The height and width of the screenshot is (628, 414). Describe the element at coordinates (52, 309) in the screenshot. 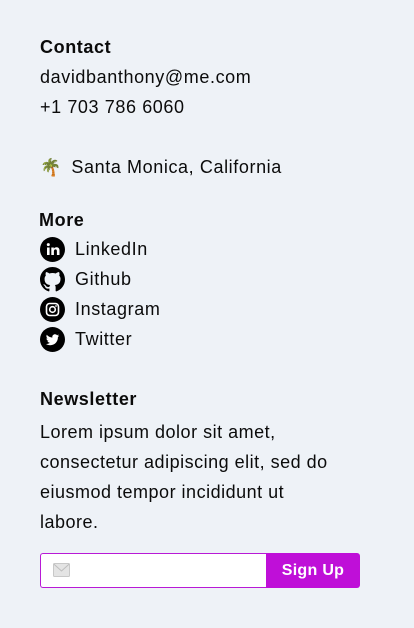

I see `instagram-icon` at that location.